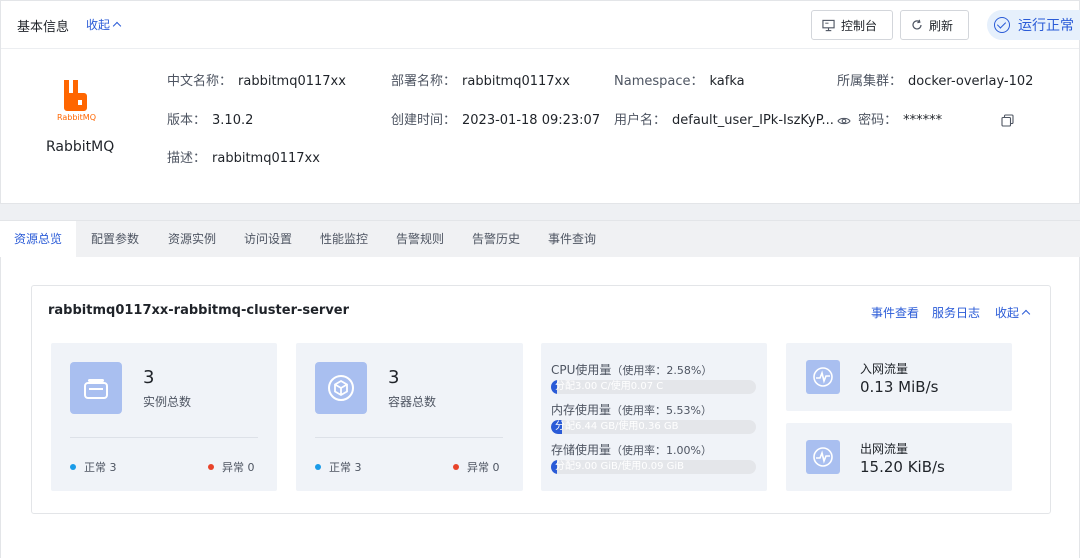  What do you see at coordinates (878, 120) in the screenshot?
I see `password-label: 密码：` at bounding box center [878, 120].